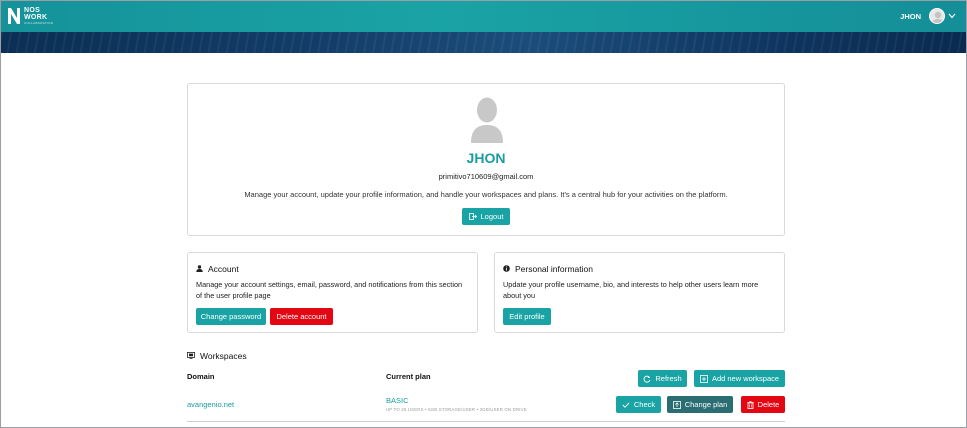  I want to click on workspaces-title: Workspaces, so click(217, 356).